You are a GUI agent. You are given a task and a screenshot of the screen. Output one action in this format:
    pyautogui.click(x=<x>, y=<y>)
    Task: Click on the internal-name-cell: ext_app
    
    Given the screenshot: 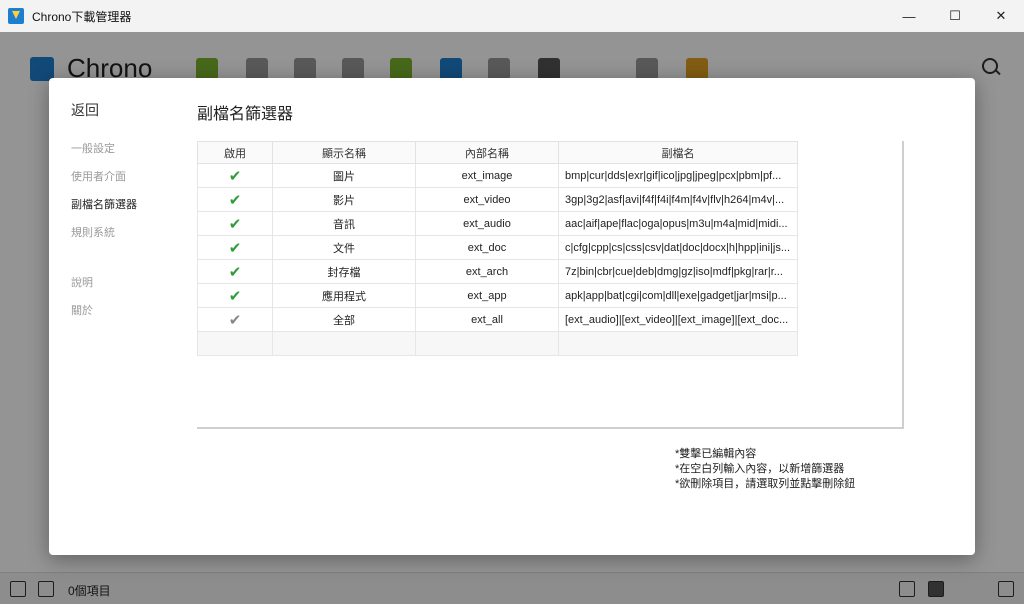 What is the action you would take?
    pyautogui.click(x=487, y=295)
    